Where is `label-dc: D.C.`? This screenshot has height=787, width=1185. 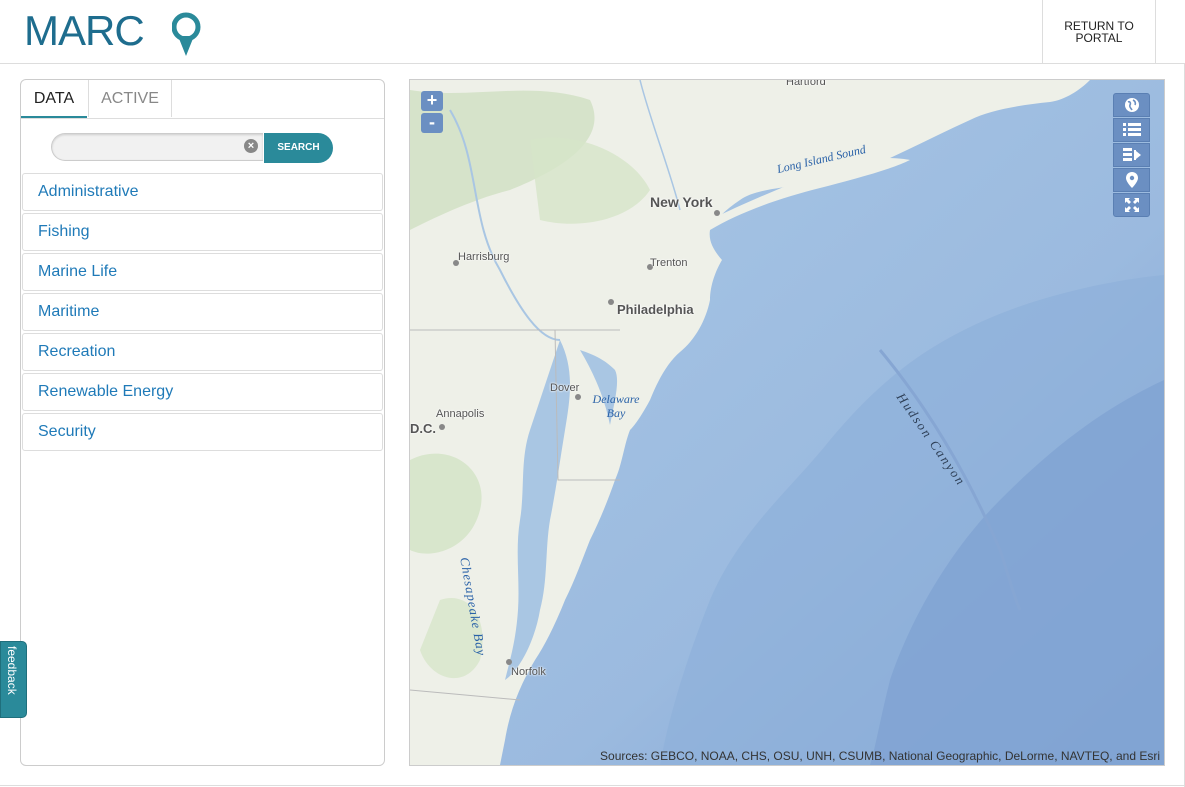
label-dc: D.C. is located at coordinates (423, 428).